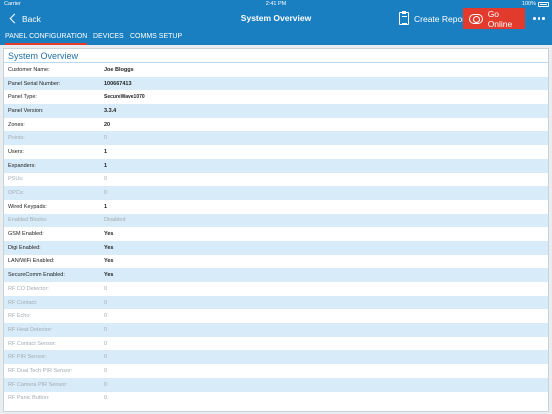 This screenshot has height=414, width=552. Describe the element at coordinates (156, 37) in the screenshot. I see `tab-comms-setup: COMMS SETUP` at that location.